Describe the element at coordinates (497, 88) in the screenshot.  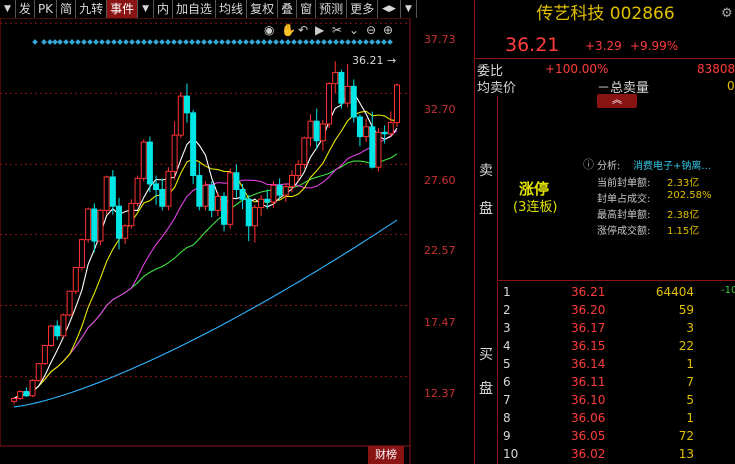
I see `avg-sell-price-label: 均卖价` at that location.